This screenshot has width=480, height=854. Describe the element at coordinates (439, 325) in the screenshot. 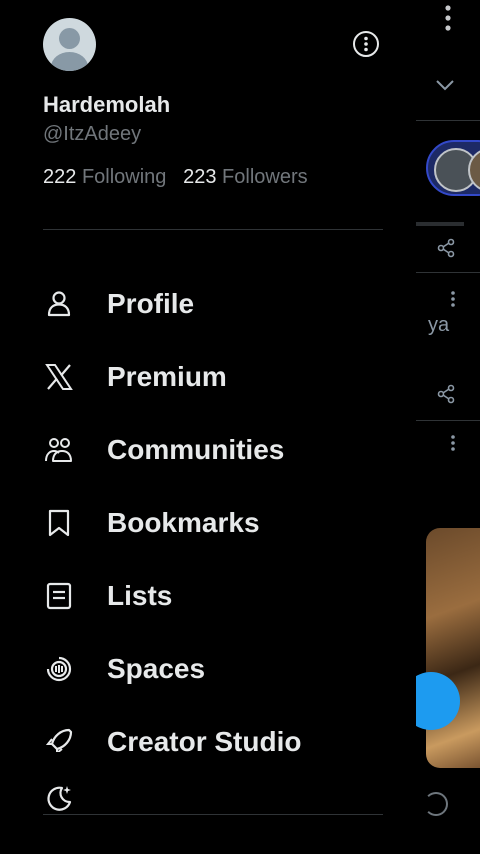

I see `tweet-text-snippet: ya` at that location.